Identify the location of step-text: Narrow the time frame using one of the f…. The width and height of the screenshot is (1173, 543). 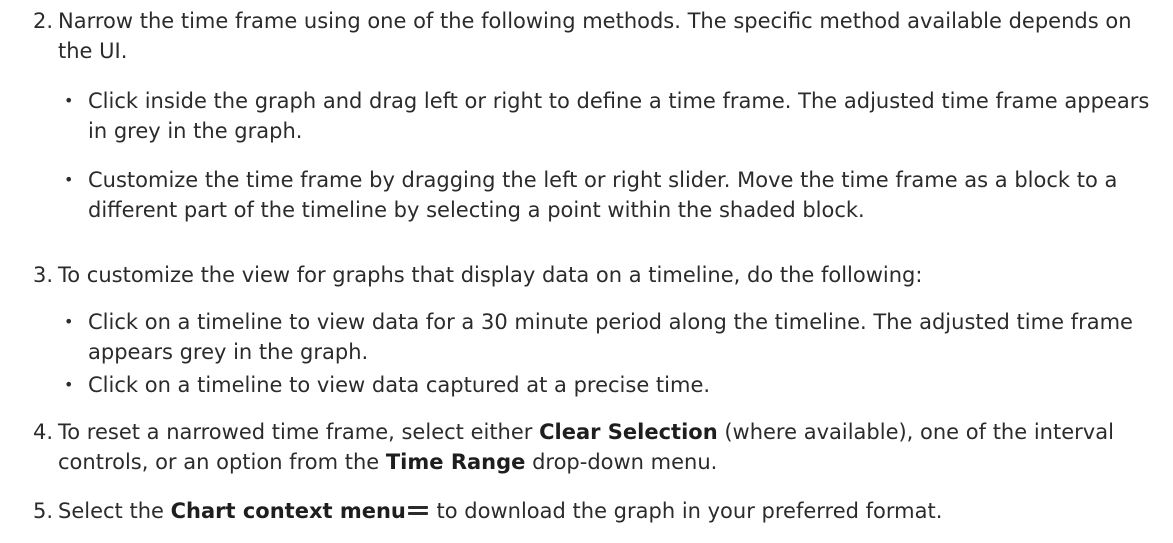
(595, 36).